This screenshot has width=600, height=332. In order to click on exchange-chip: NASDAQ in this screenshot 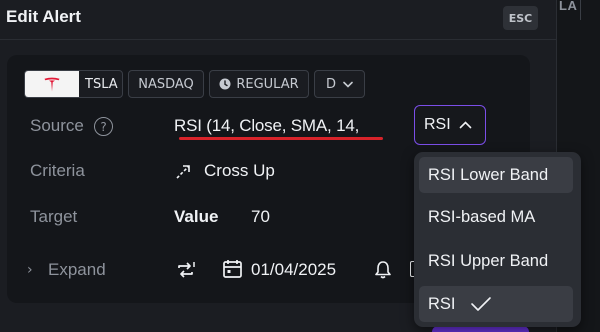, I will do `click(166, 84)`.